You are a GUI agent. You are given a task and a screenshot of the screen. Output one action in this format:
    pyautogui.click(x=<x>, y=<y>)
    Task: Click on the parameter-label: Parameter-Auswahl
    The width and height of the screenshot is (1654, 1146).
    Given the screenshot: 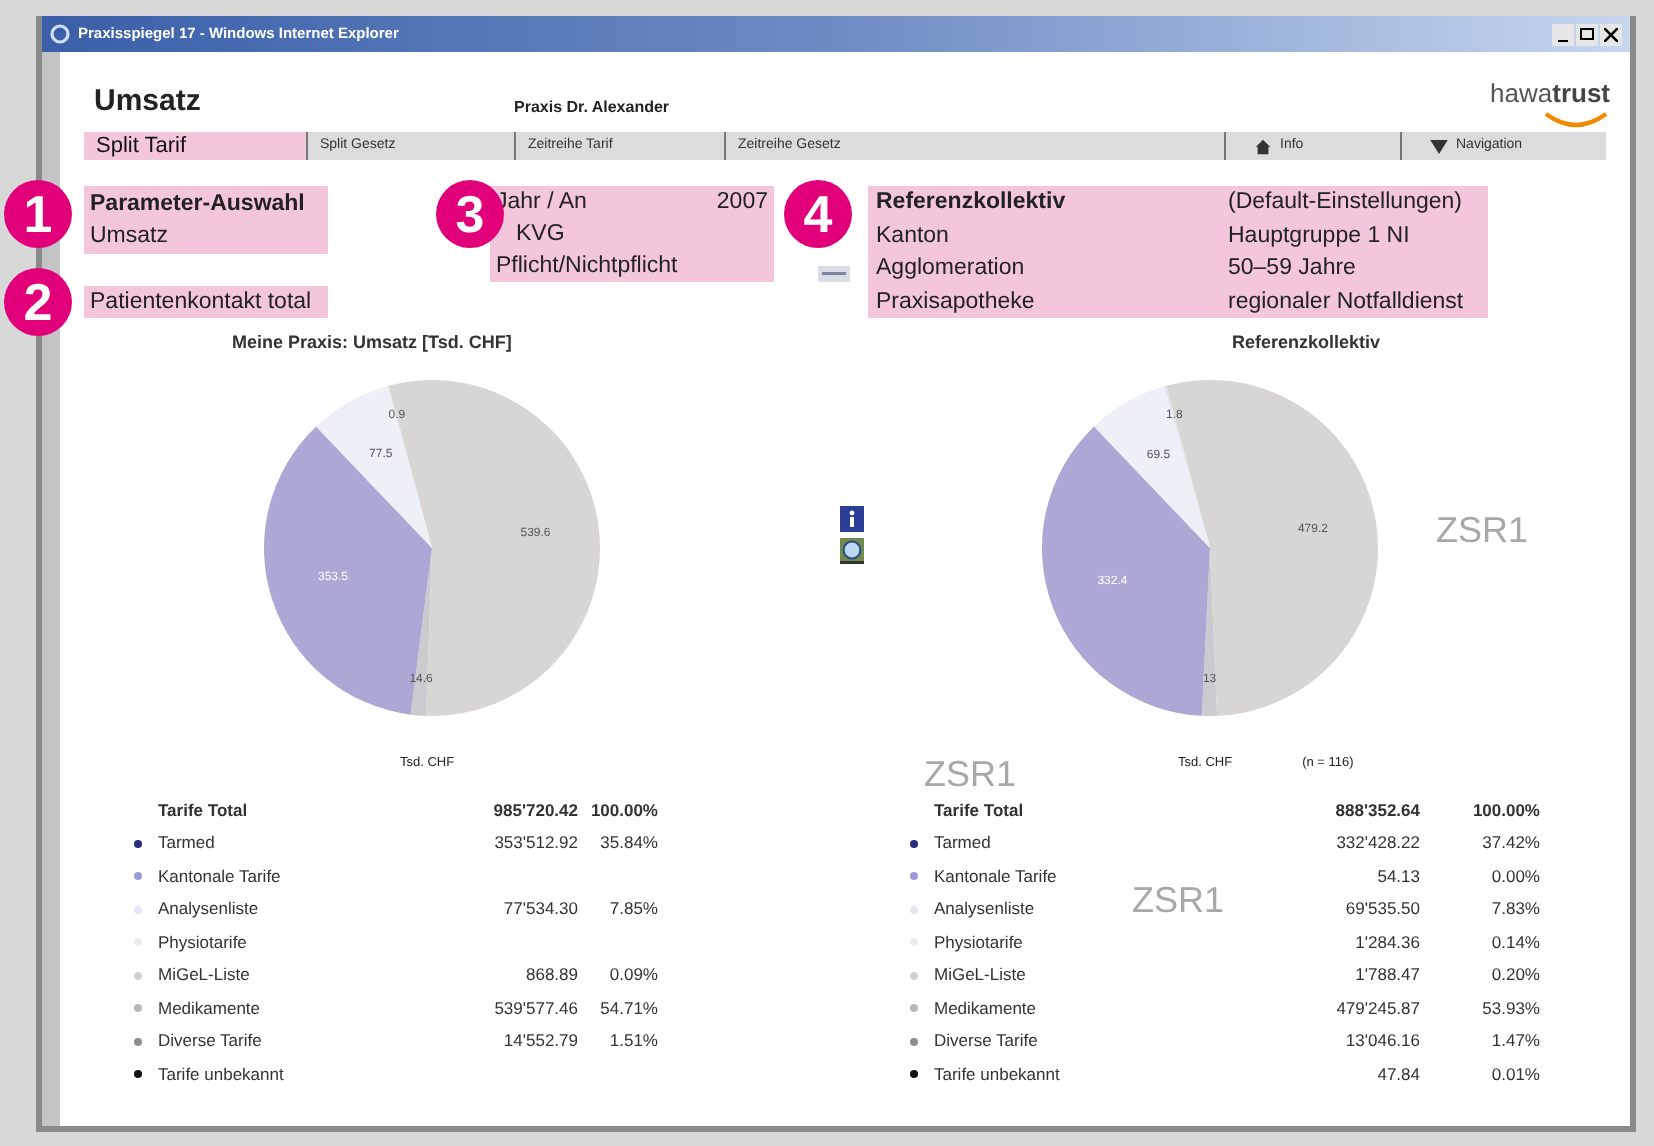 What is the action you would take?
    pyautogui.click(x=198, y=205)
    